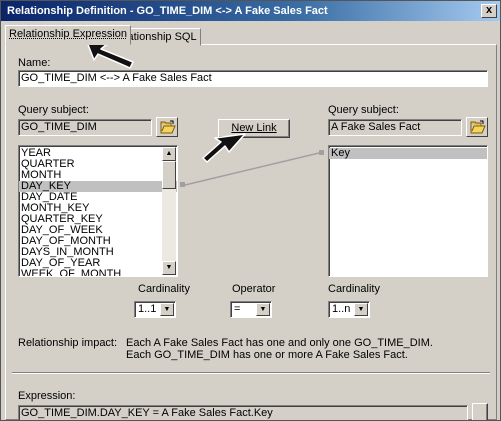 This screenshot has width=501, height=421. I want to click on expression-label: Expression:, so click(47, 396).